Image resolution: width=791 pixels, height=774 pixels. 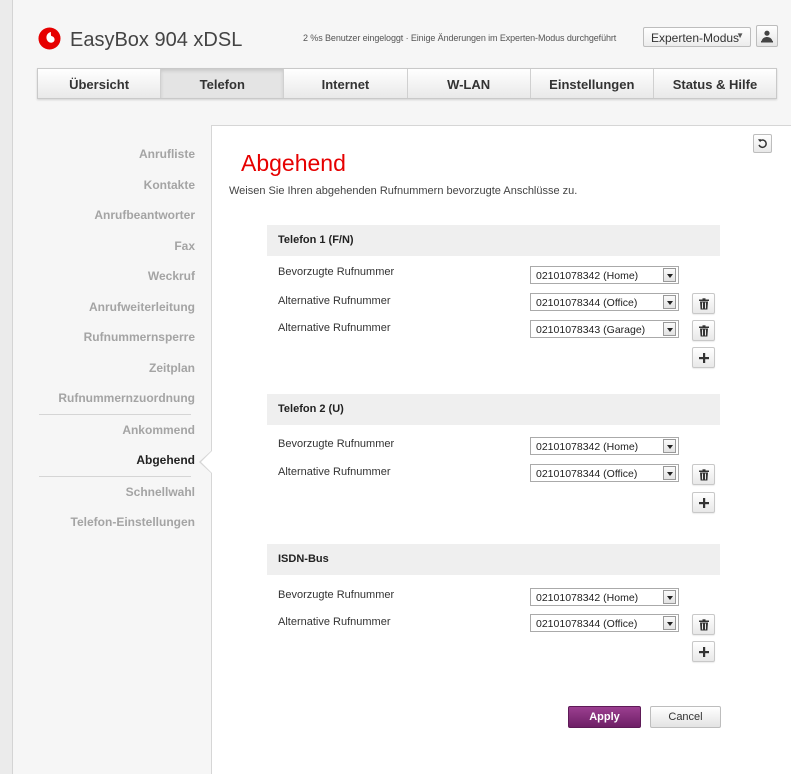 What do you see at coordinates (346, 83) in the screenshot?
I see `tab-internet: Internet` at bounding box center [346, 83].